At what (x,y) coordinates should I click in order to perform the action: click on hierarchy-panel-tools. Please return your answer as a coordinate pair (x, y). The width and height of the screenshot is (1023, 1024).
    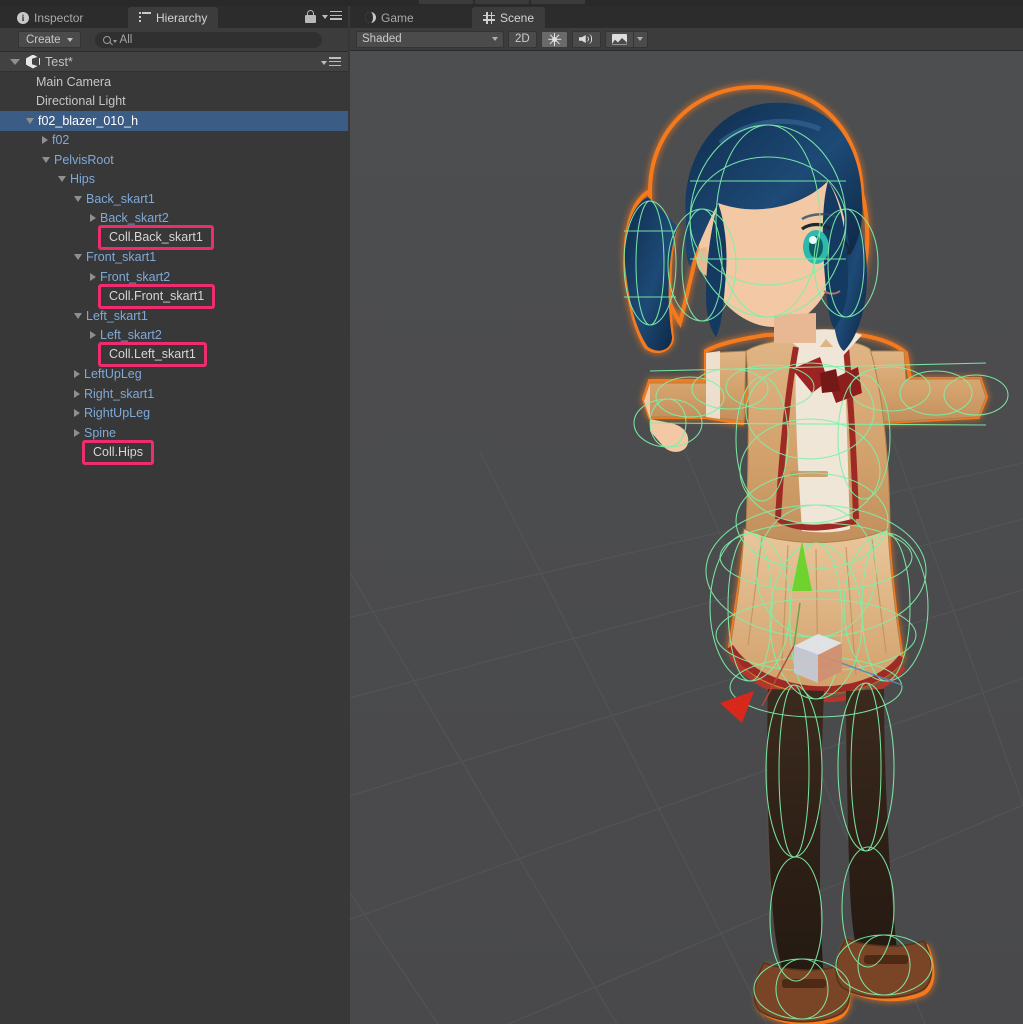
    Looking at the image, I should click on (323, 16).